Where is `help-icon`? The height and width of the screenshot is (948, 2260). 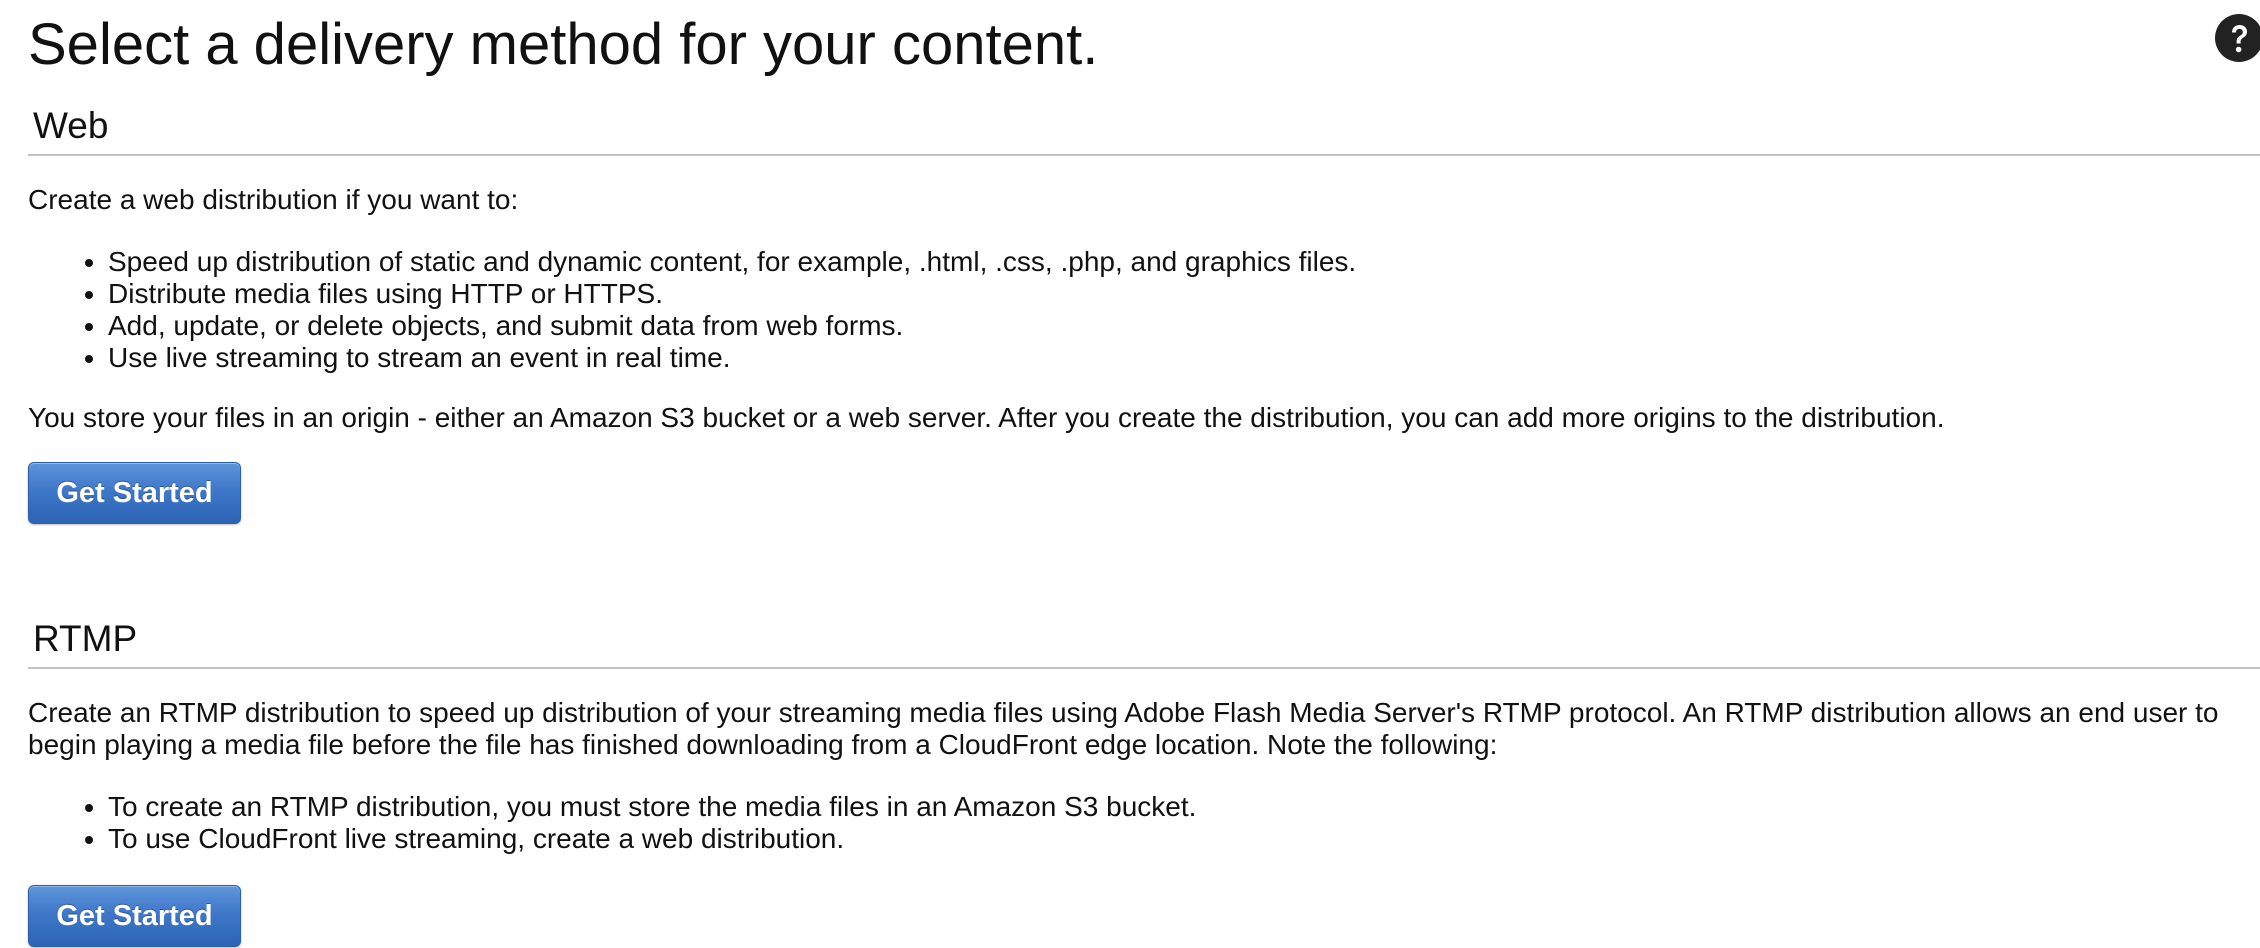 help-icon is located at coordinates (2237, 38).